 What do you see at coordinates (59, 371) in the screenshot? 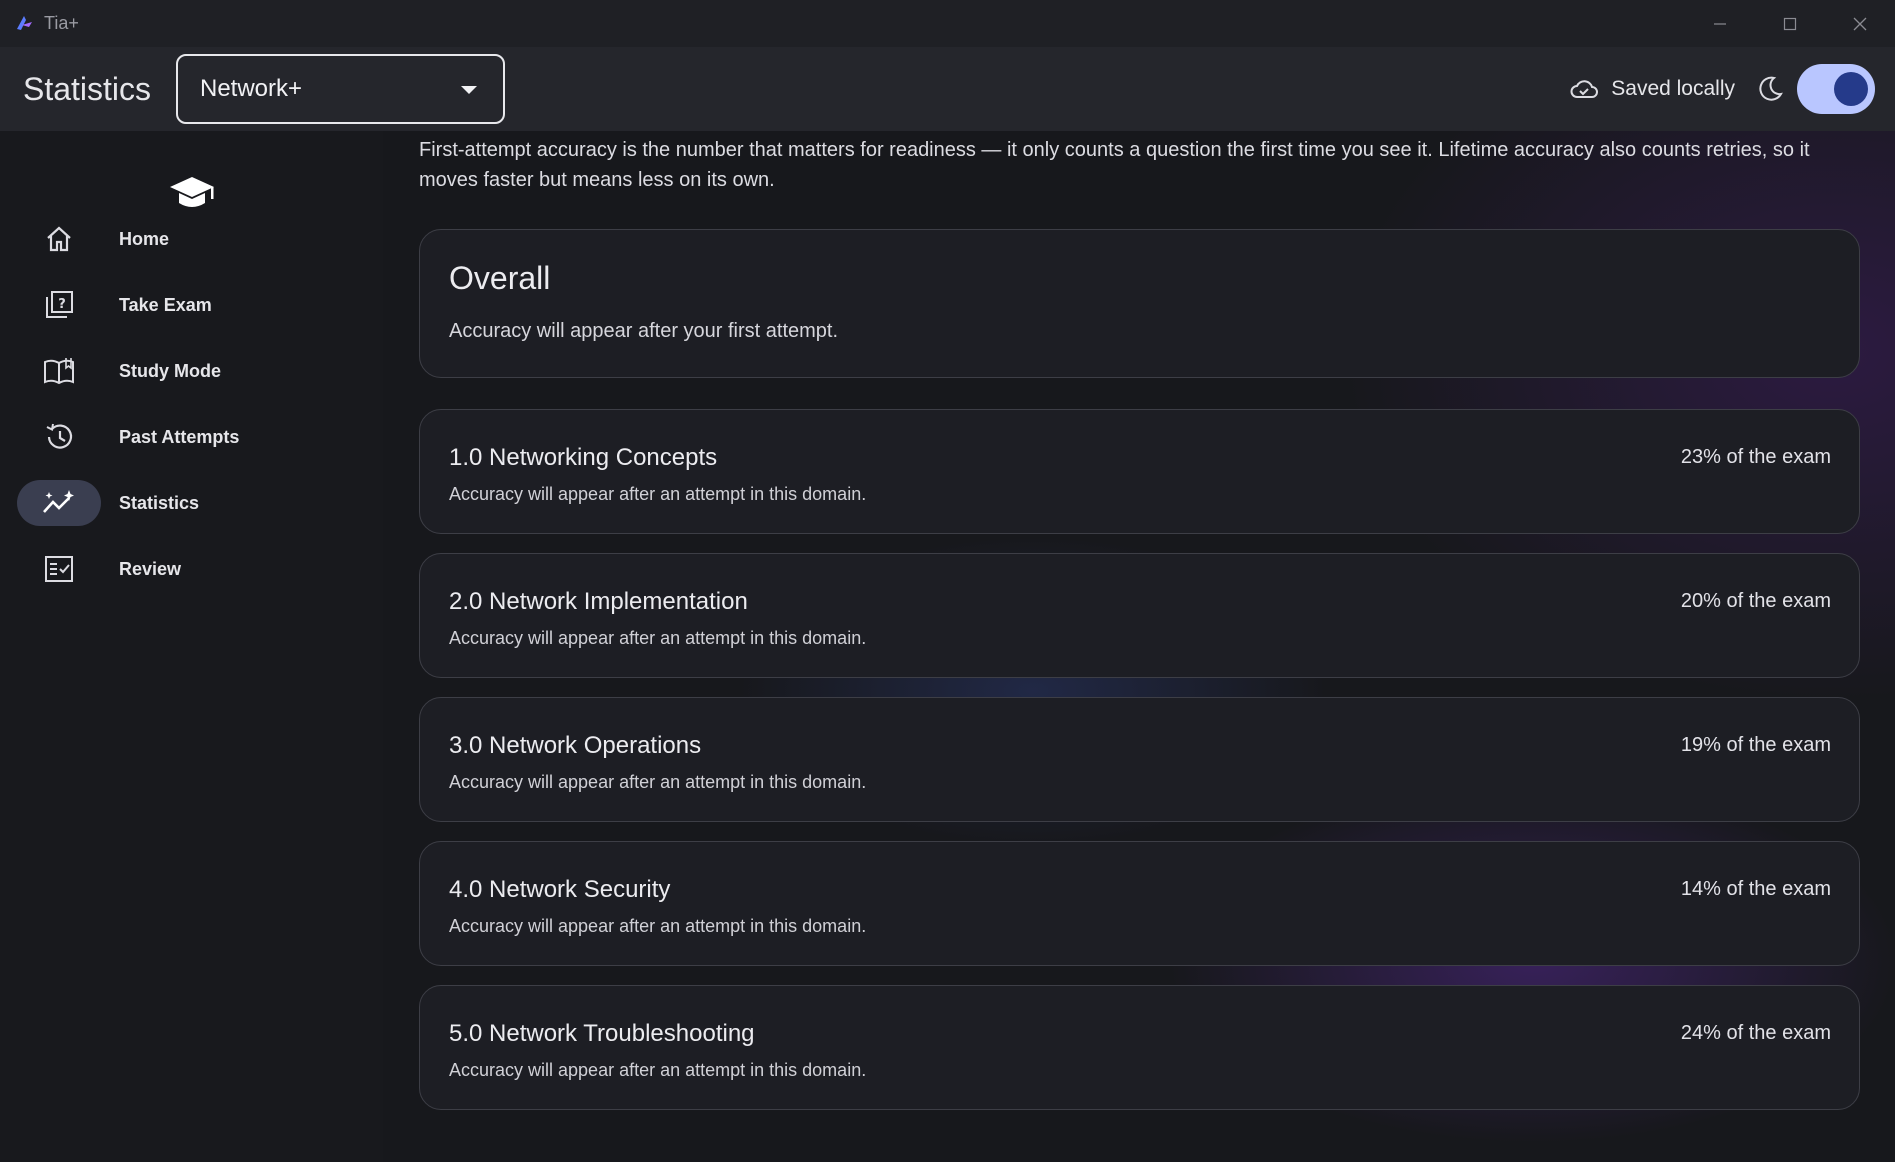
I see `book-icon` at bounding box center [59, 371].